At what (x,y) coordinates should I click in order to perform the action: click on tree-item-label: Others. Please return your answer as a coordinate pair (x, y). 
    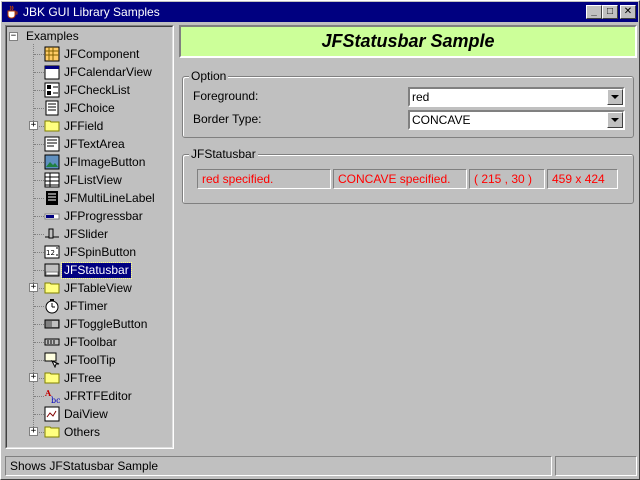
    Looking at the image, I should click on (82, 431).